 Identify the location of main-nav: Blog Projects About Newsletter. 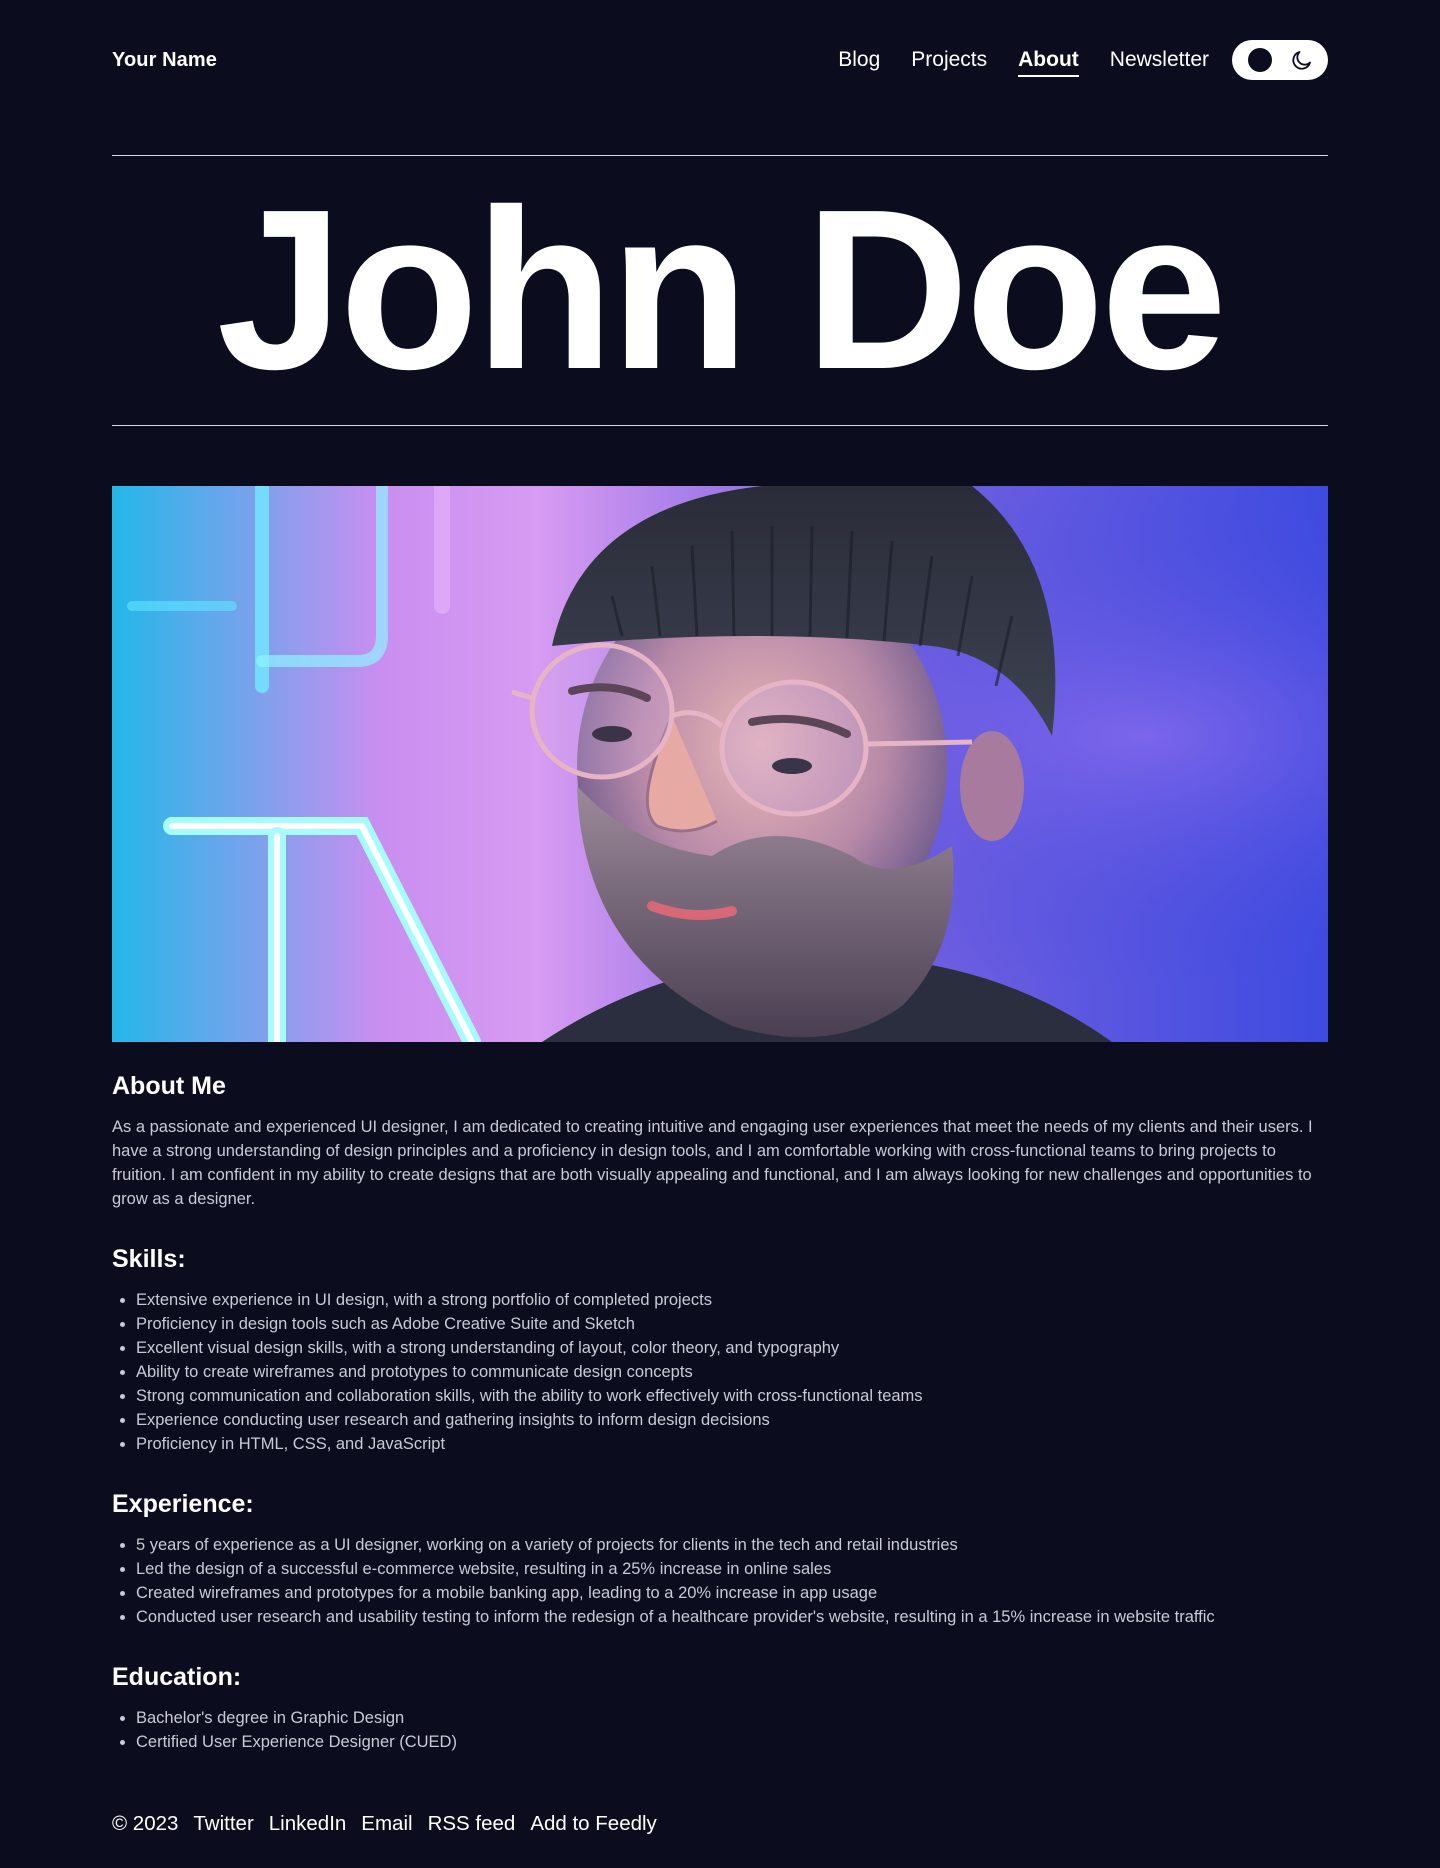
(1083, 60).